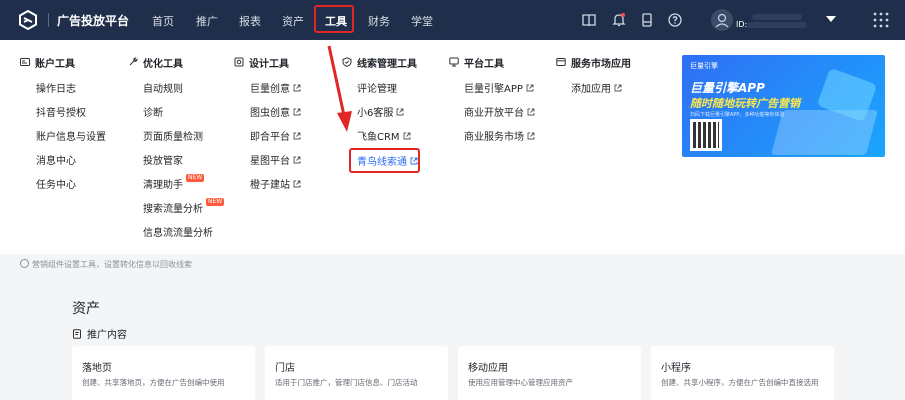  Describe the element at coordinates (97, 368) in the screenshot. I see `card-title: 落地页` at that location.